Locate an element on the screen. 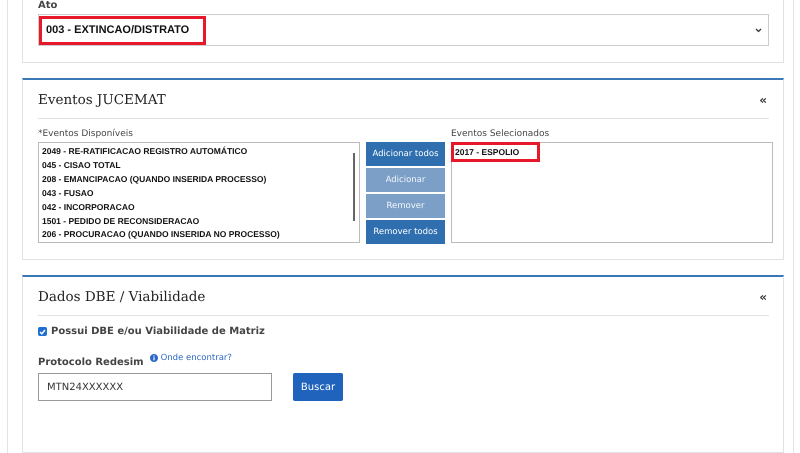 The height and width of the screenshot is (453, 800). list-option: 2049 - RE-RATIFICACAO REGISTRO AUTOMÁTICO is located at coordinates (144, 152).